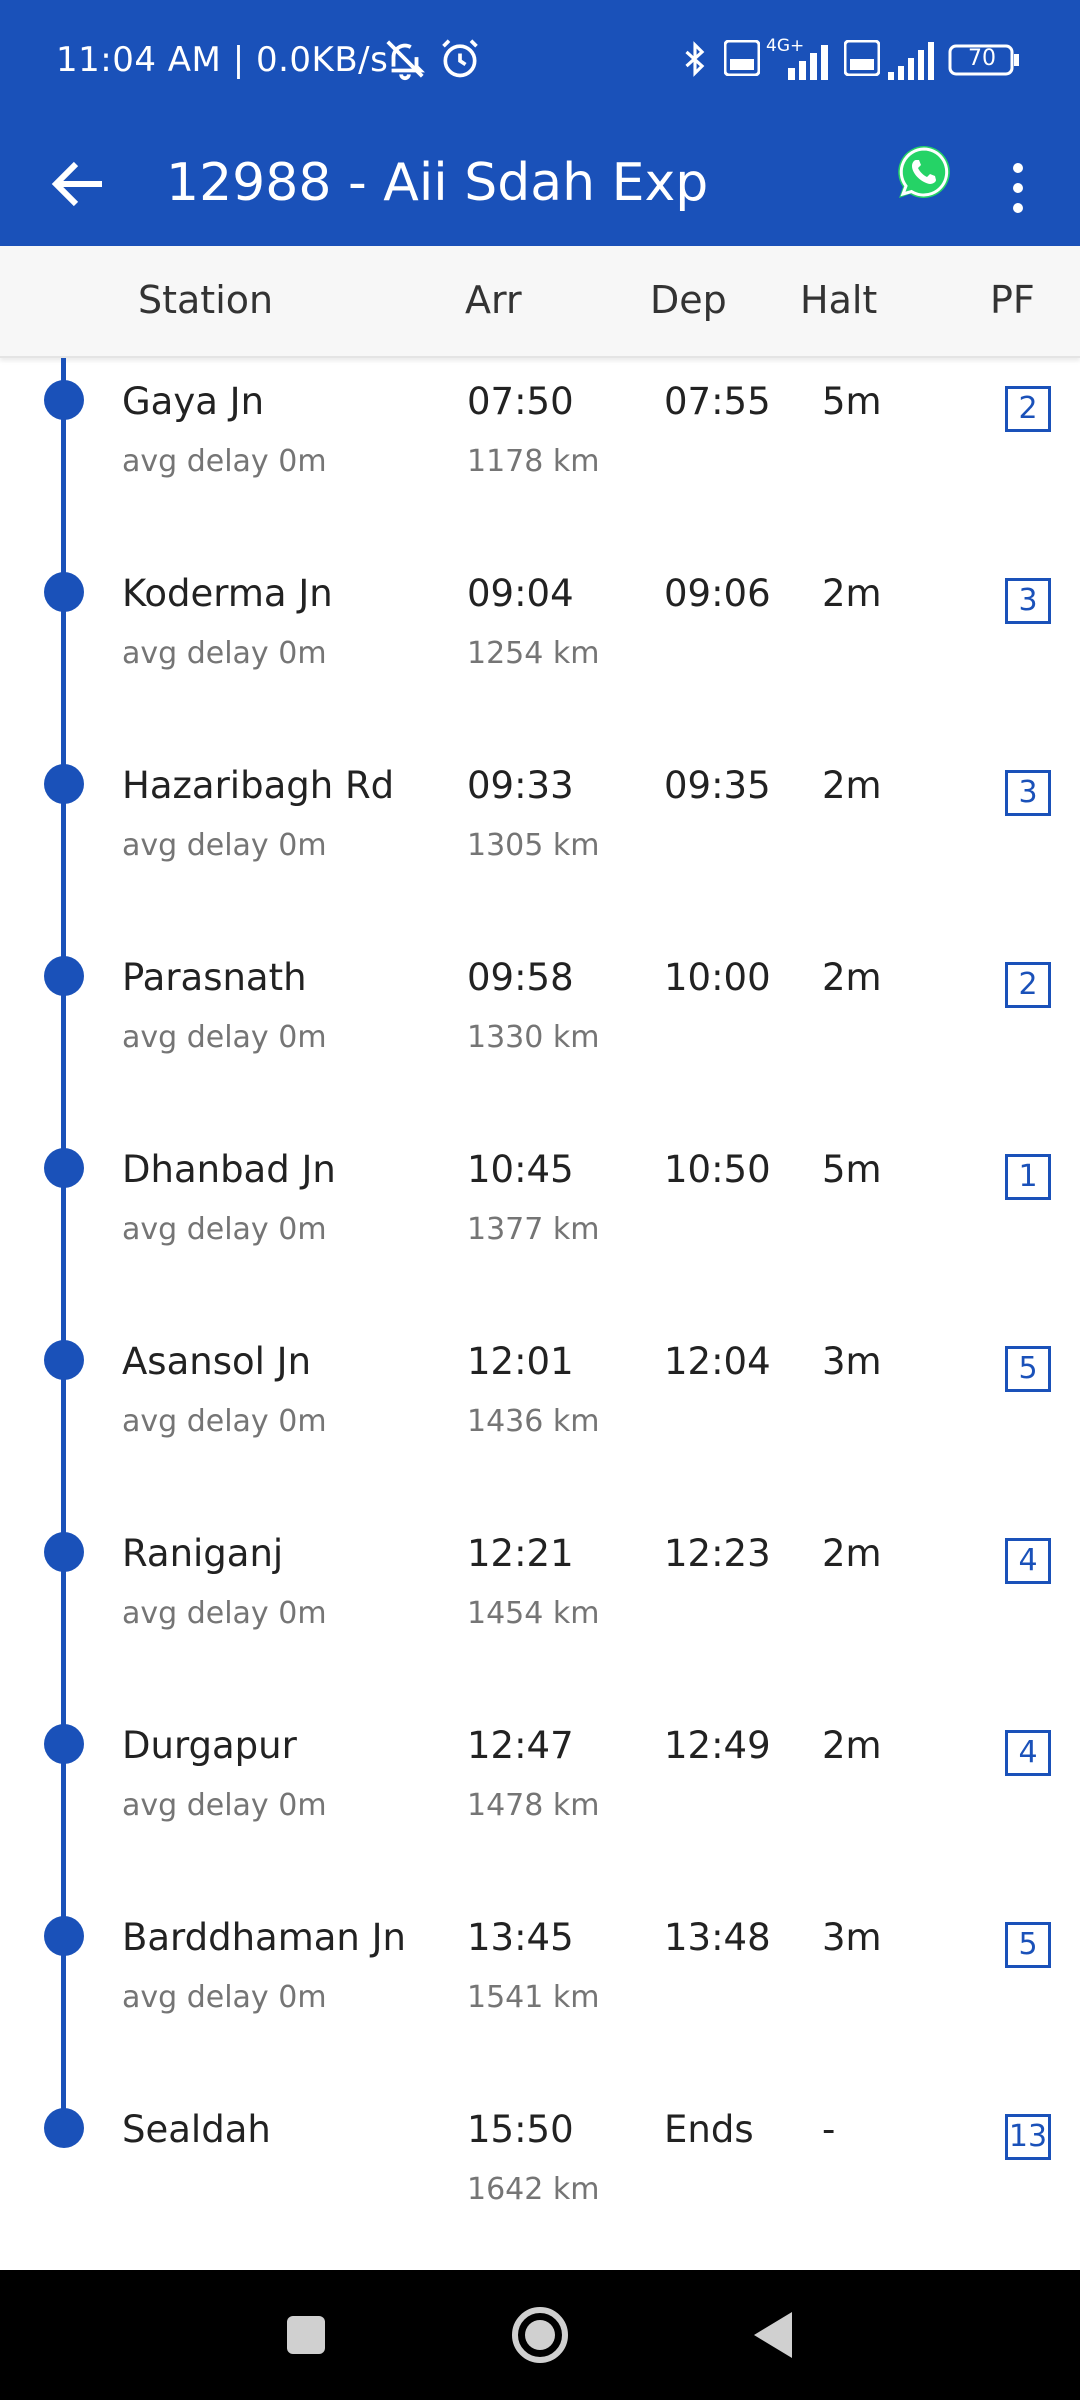  Describe the element at coordinates (214, 977) in the screenshot. I see `station-name: Parasnath` at that location.